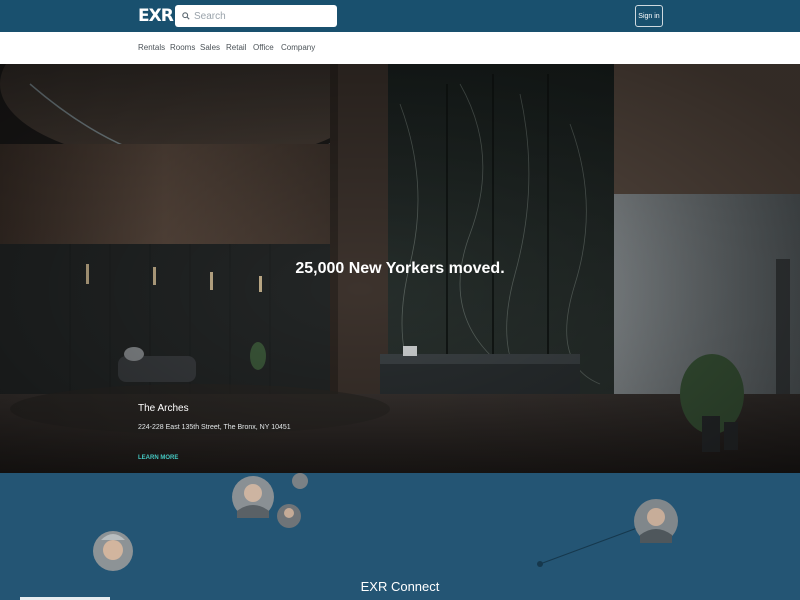  What do you see at coordinates (400, 586) in the screenshot?
I see `connect-title: EXR Connect` at bounding box center [400, 586].